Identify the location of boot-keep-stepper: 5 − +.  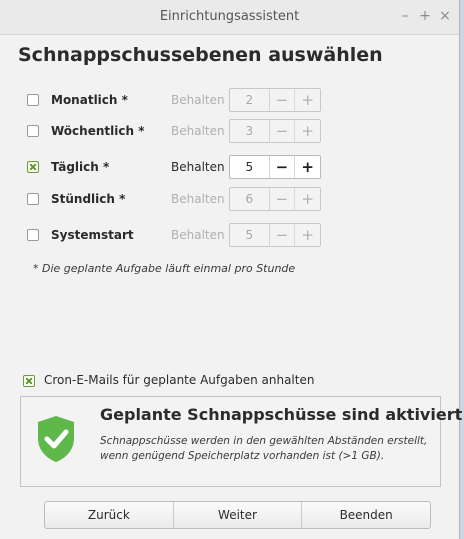
(275, 235).